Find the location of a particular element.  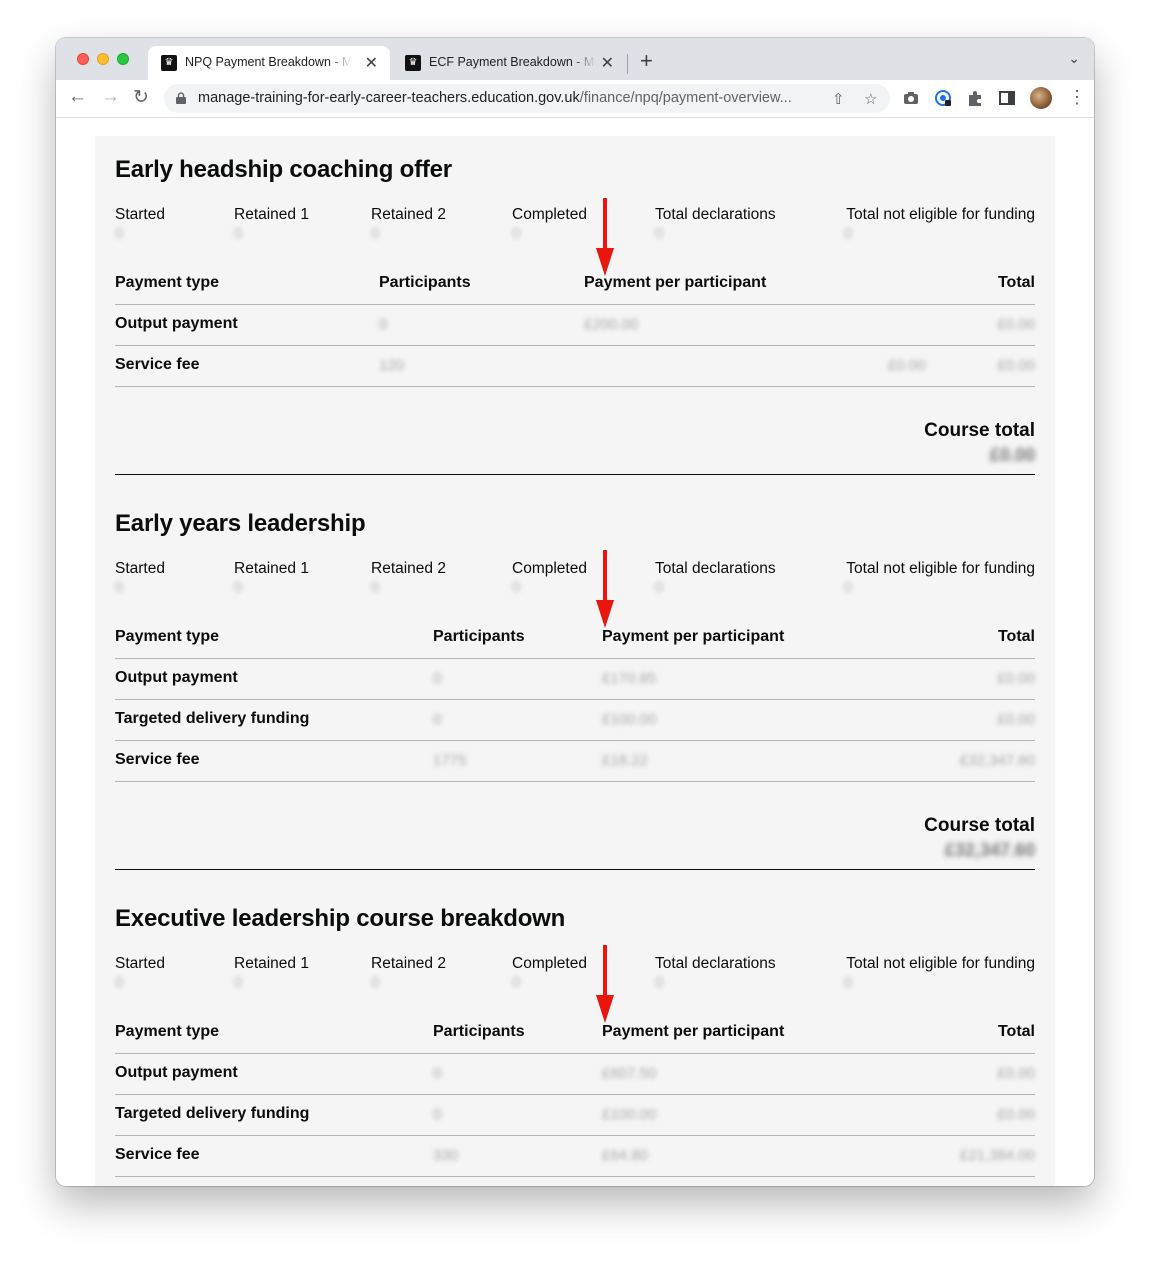

puzzle-icon is located at coordinates (975, 98).